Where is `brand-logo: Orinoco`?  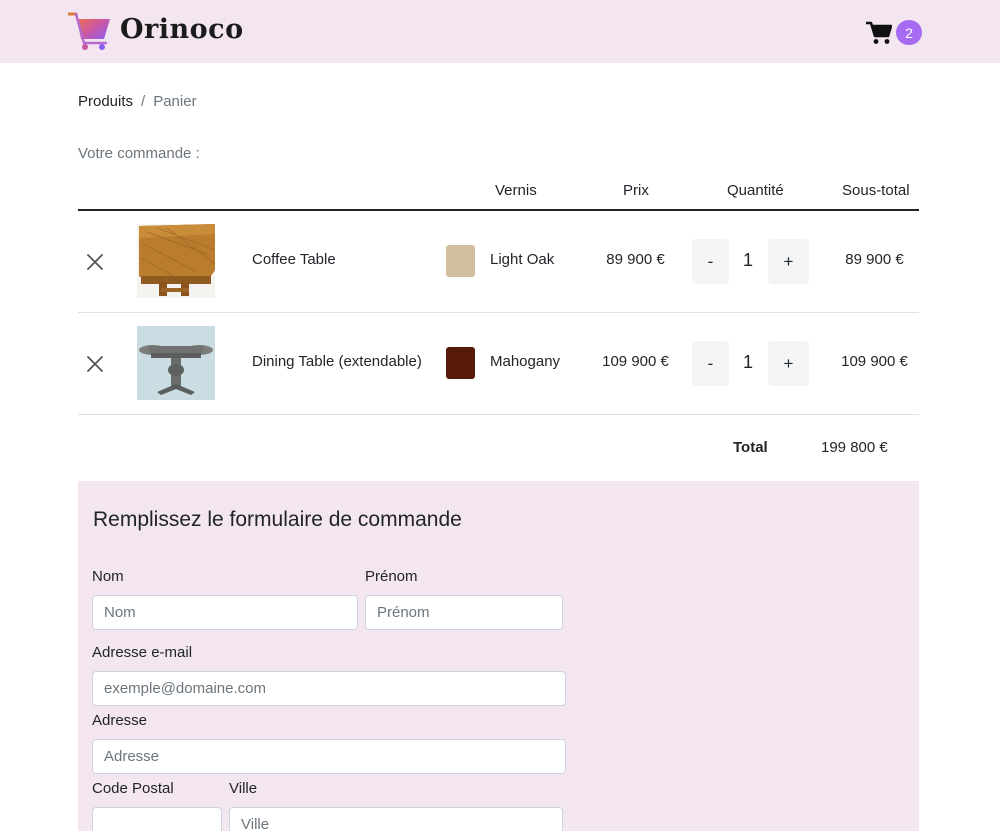 brand-logo: Orinoco is located at coordinates (155, 31).